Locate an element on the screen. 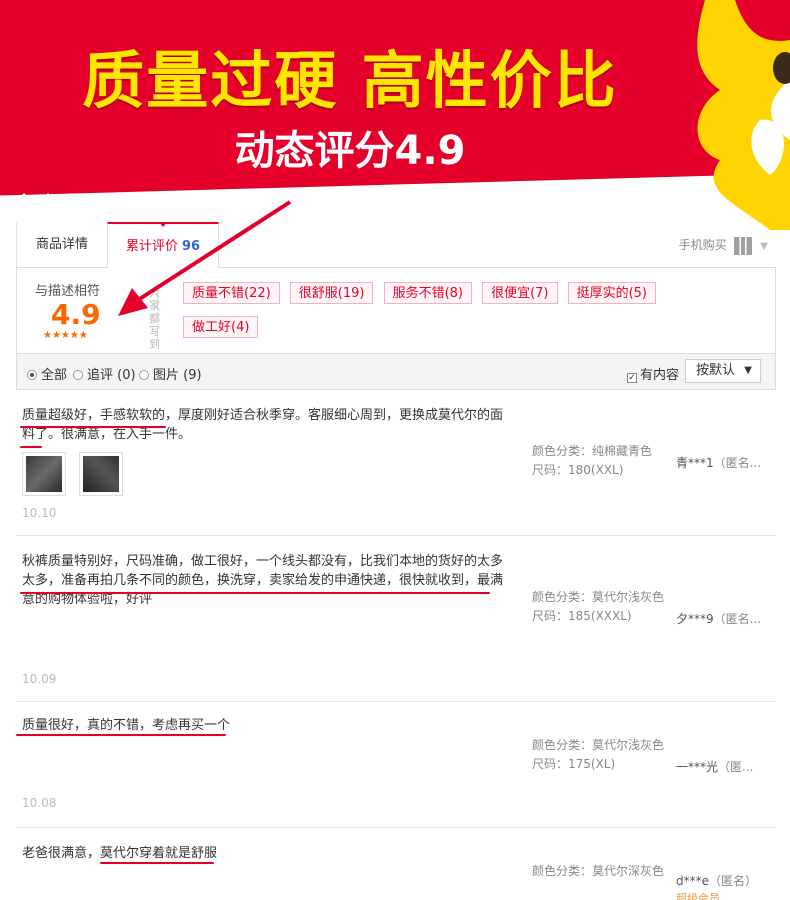  user-name: 一***光 is located at coordinates (697, 767).